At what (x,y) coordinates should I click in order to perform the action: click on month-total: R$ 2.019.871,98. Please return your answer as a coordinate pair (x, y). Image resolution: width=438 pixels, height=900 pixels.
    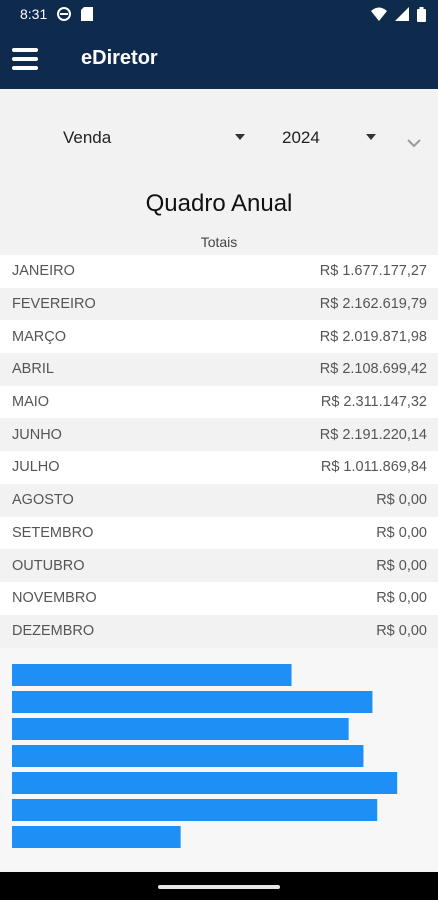
    Looking at the image, I should click on (373, 336).